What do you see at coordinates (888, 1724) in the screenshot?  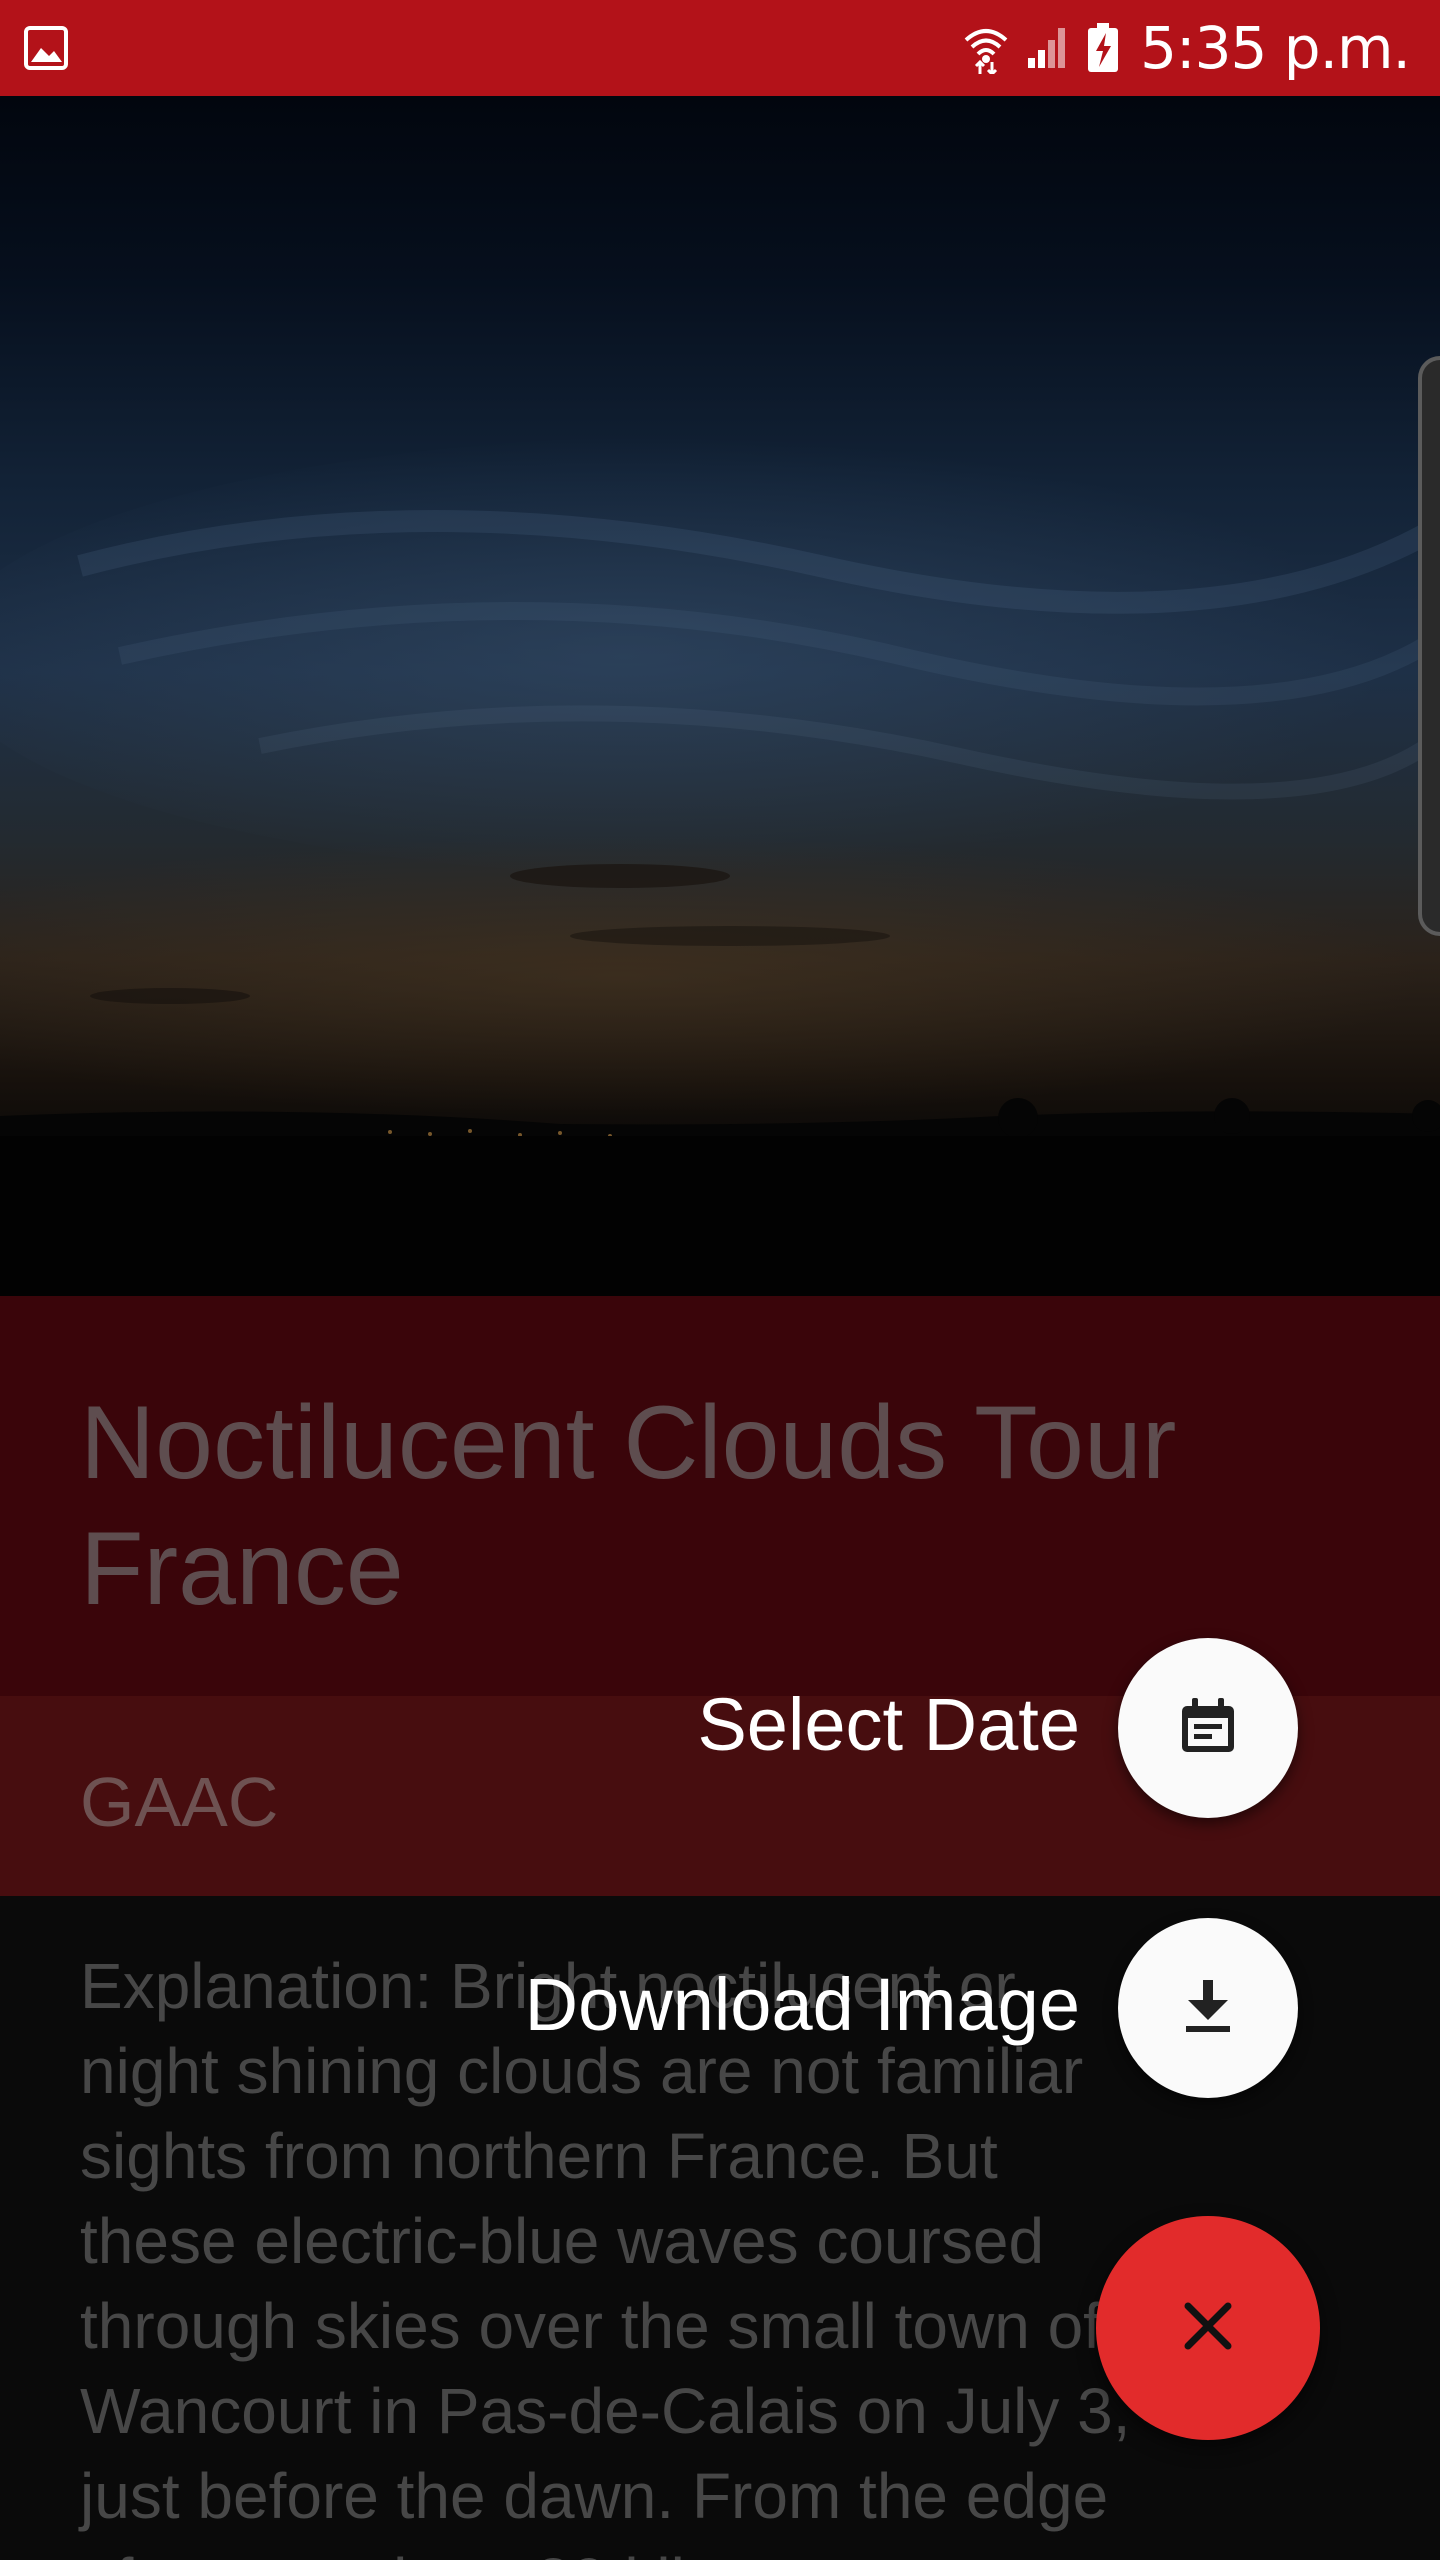 I see `select-date-label: Select Date` at bounding box center [888, 1724].